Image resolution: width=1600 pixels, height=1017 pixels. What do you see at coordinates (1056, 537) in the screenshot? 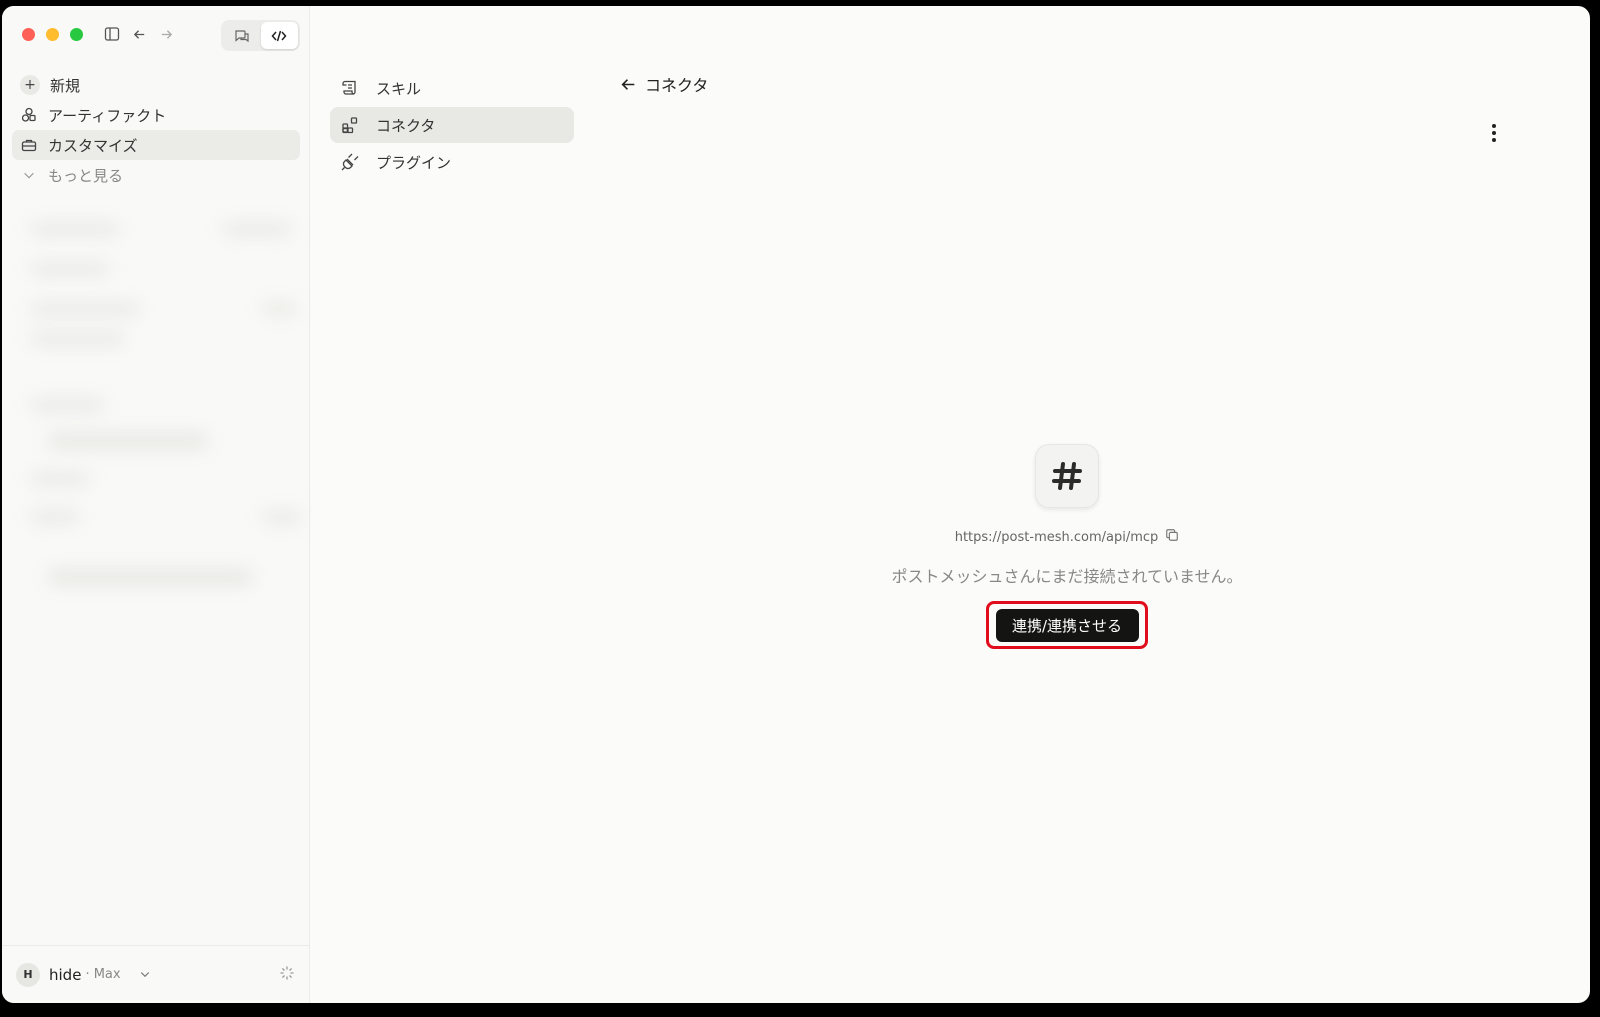
I see `server-url: https://post-mesh.com/api/mcp` at bounding box center [1056, 537].